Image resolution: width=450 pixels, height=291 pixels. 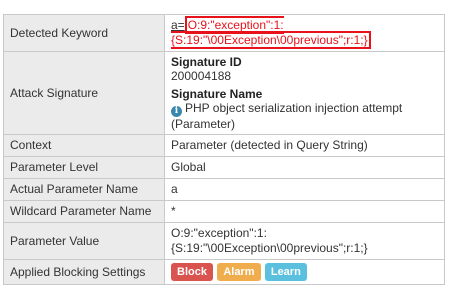 What do you see at coordinates (176, 111) in the screenshot?
I see `info-icon: i` at bounding box center [176, 111].